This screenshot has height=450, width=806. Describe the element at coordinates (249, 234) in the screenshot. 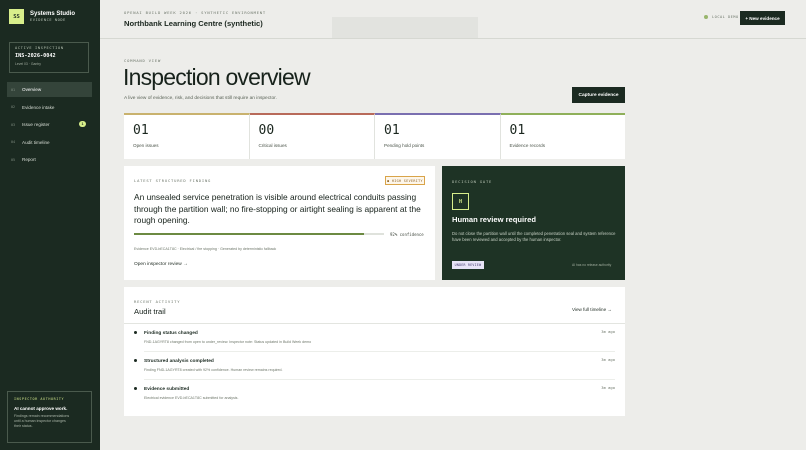

I see `confidence-bar-fill` at that location.